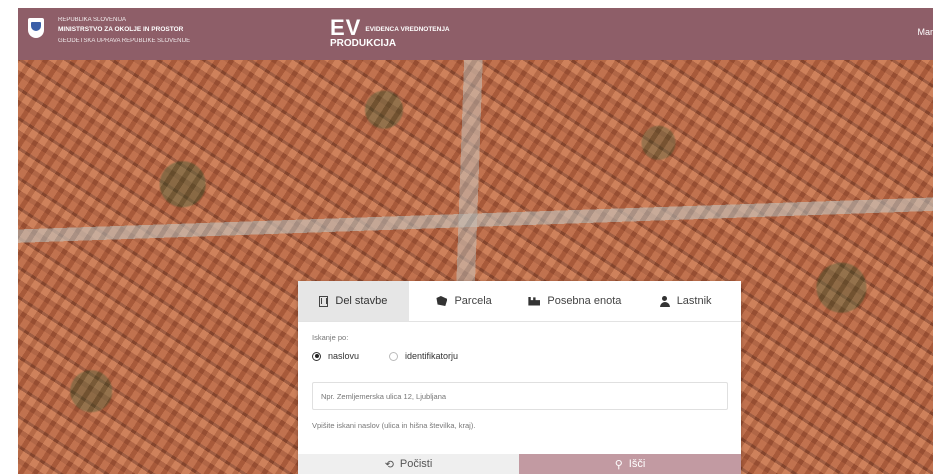 This screenshot has width=933, height=474. Describe the element at coordinates (637, 464) in the screenshot. I see `search-button-label: Išči` at that location.